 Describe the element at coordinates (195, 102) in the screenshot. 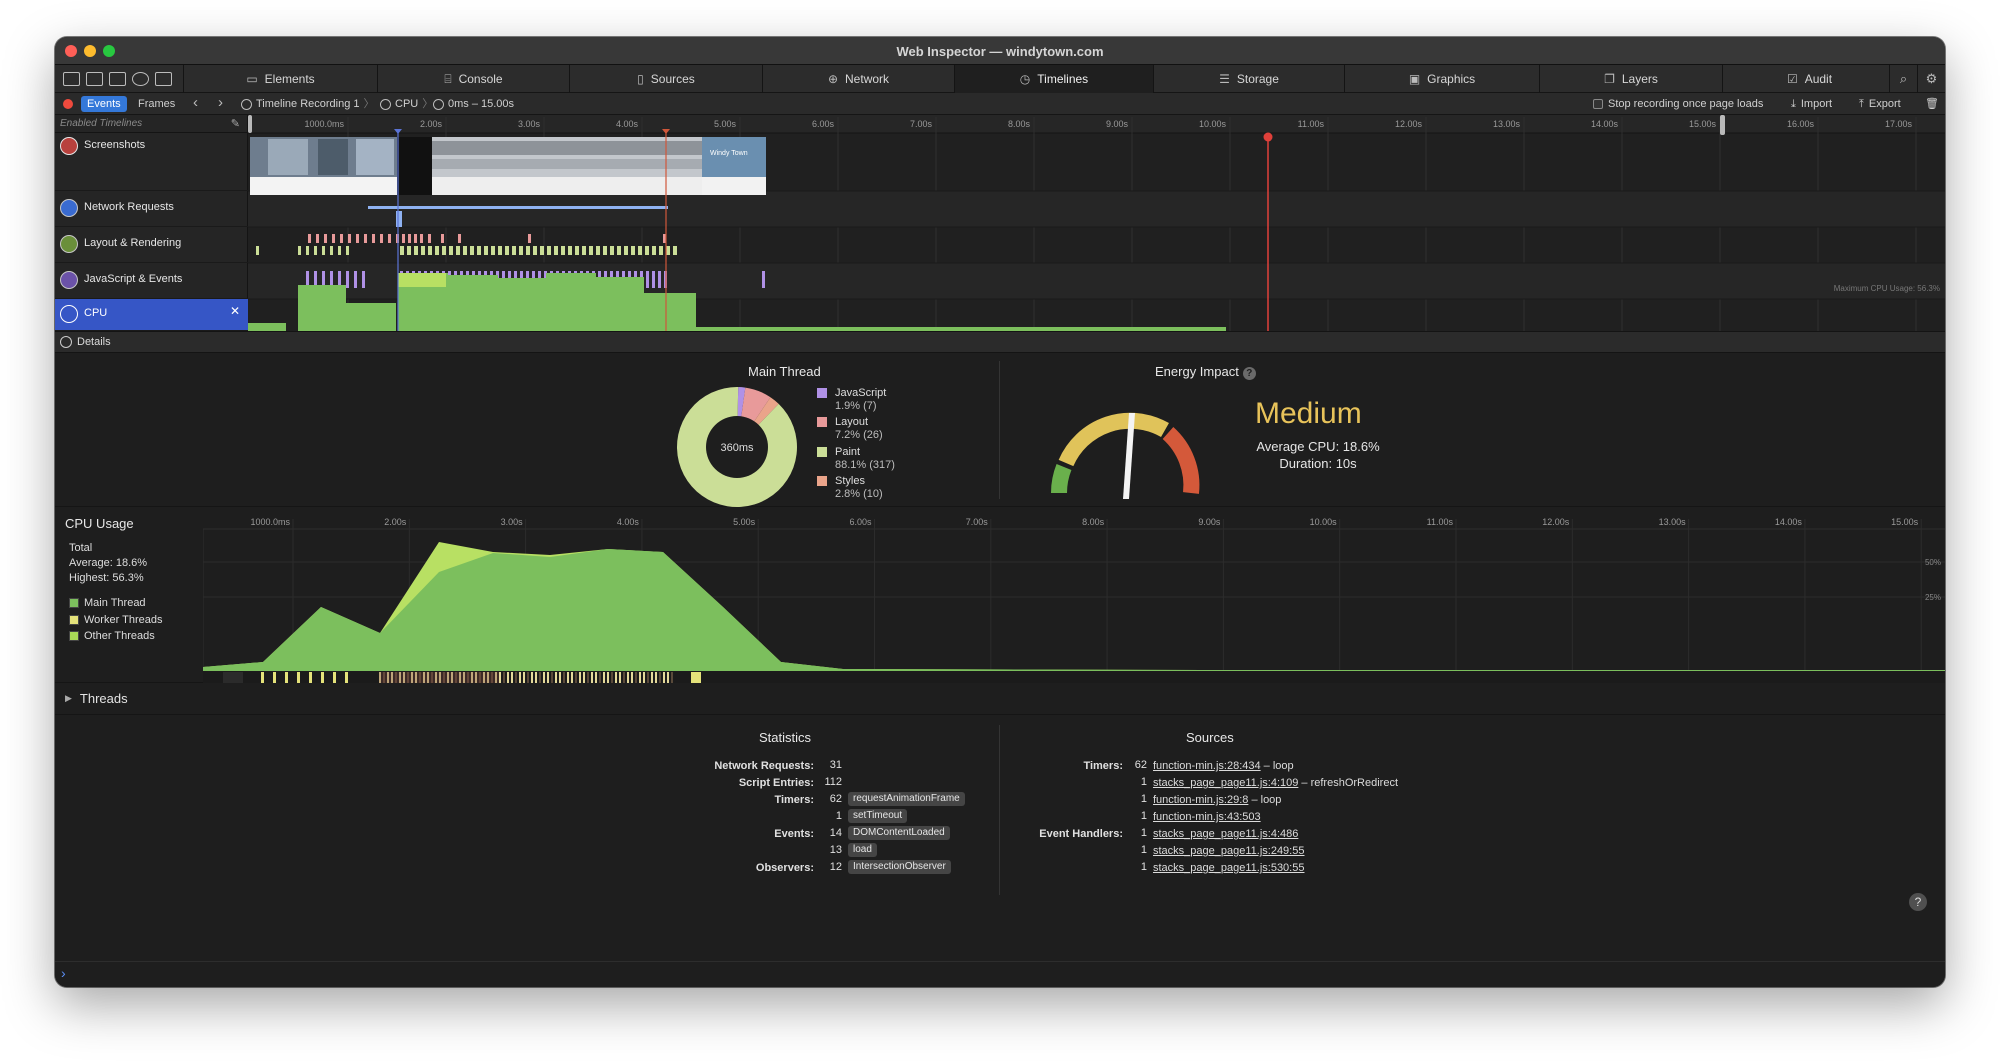

I see `back-arrow-icon: ‹` at that location.